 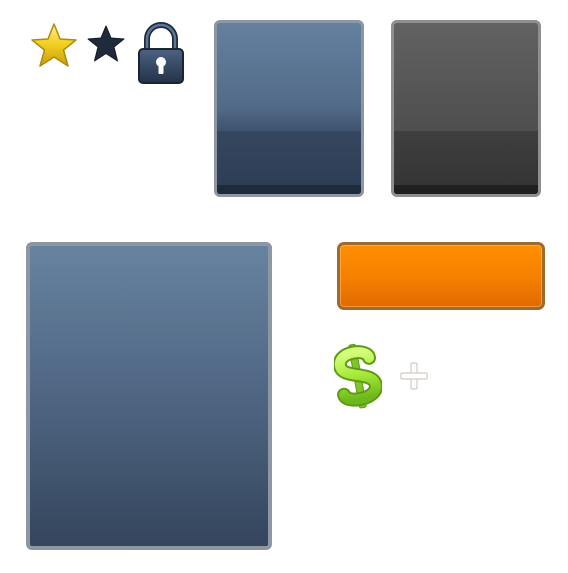 What do you see at coordinates (106, 43) in the screenshot?
I see `star-outline-icon` at bounding box center [106, 43].